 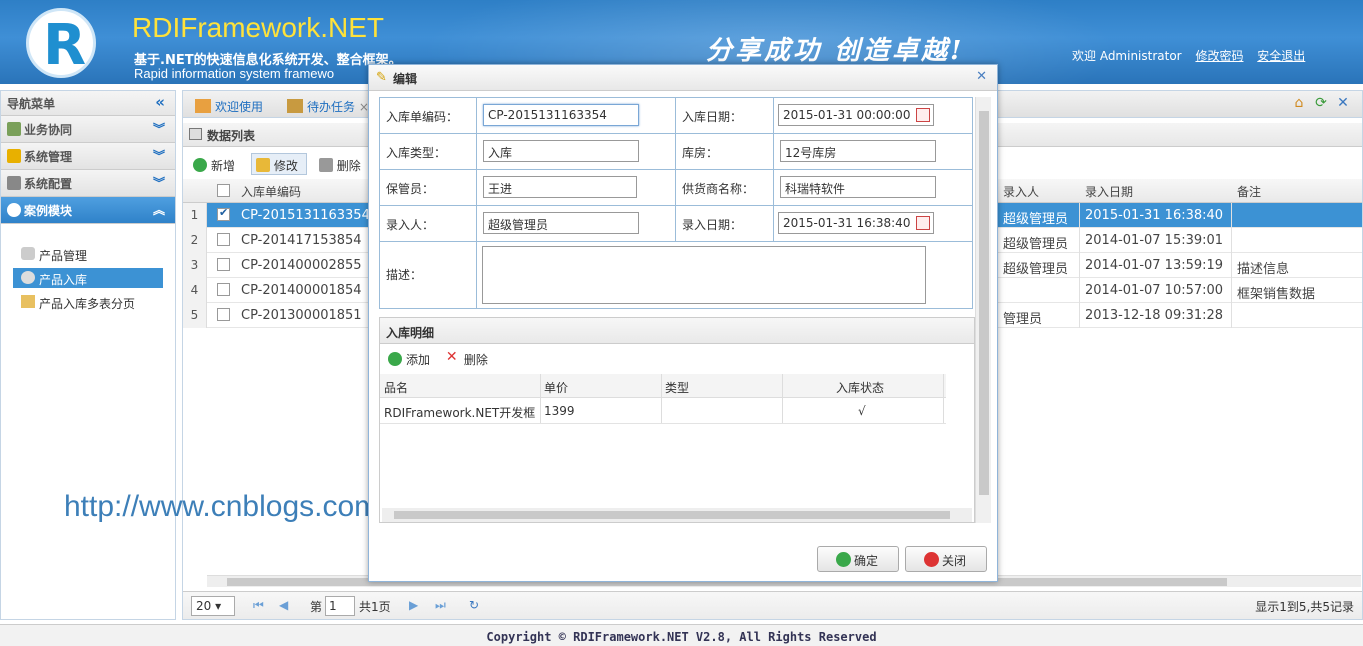 What do you see at coordinates (14, 156) in the screenshot?
I see `lightning-icon` at bounding box center [14, 156].